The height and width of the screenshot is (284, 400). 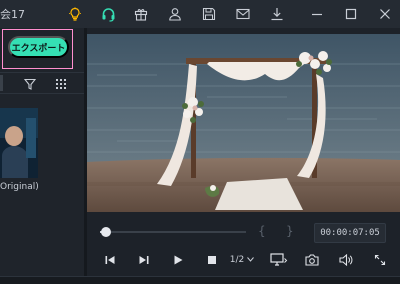 What do you see at coordinates (108, 14) in the screenshot?
I see `headset-icon` at bounding box center [108, 14].